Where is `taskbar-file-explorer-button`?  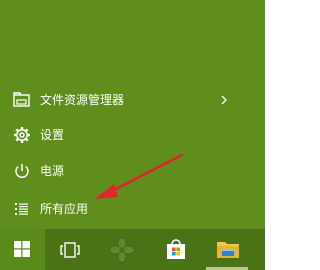 taskbar-file-explorer-button is located at coordinates (228, 249).